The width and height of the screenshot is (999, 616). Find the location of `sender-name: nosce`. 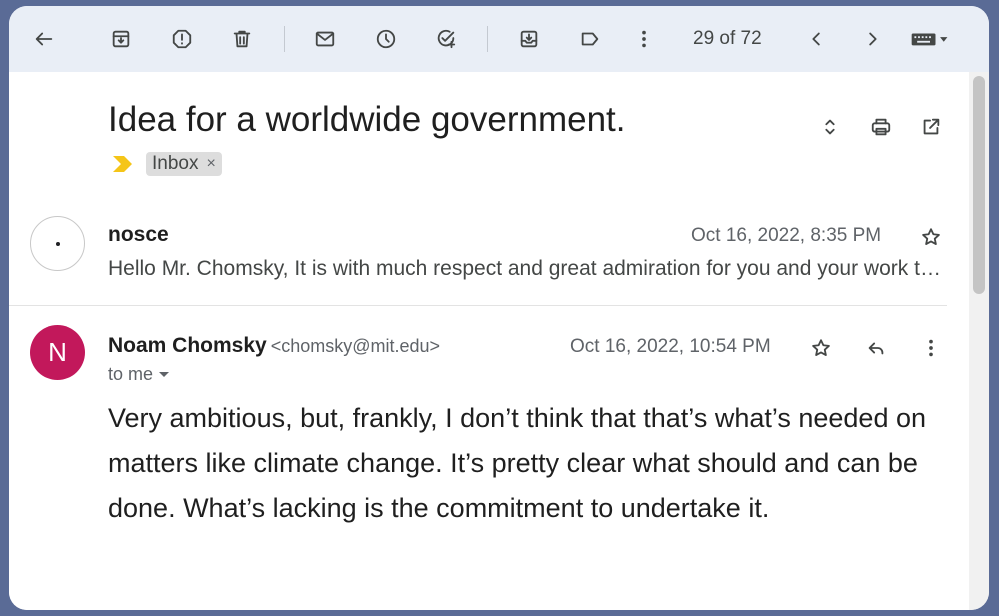

sender-name: nosce is located at coordinates (138, 235).